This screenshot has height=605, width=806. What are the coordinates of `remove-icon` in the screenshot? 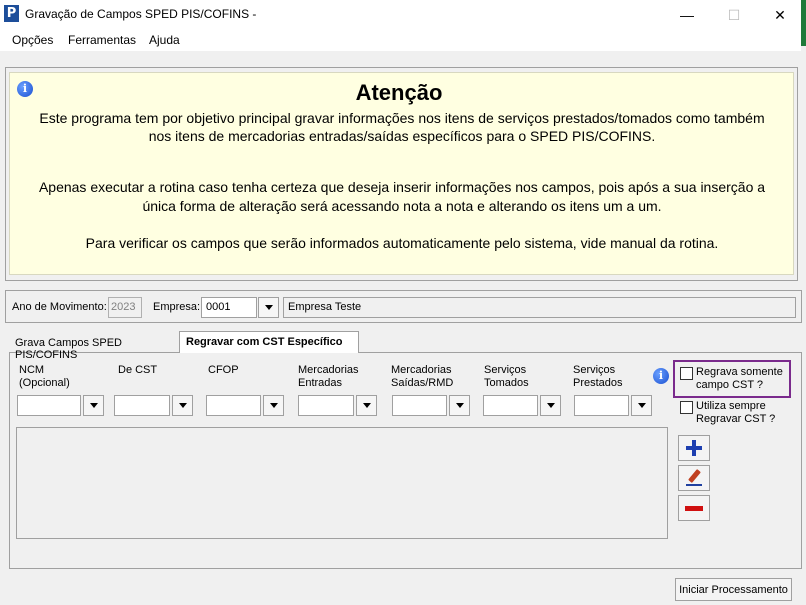 It's located at (694, 508).